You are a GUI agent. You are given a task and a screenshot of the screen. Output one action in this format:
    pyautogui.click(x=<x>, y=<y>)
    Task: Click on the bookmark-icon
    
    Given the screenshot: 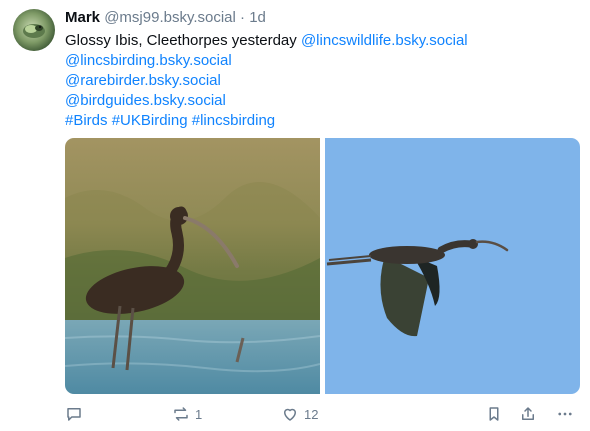 What is the action you would take?
    pyautogui.click(x=494, y=414)
    